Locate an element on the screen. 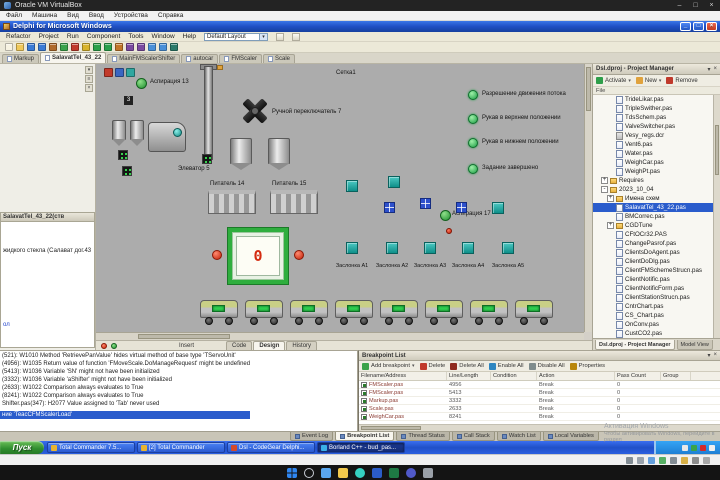  vbox-menu-справка: Справка is located at coordinates (171, 15).